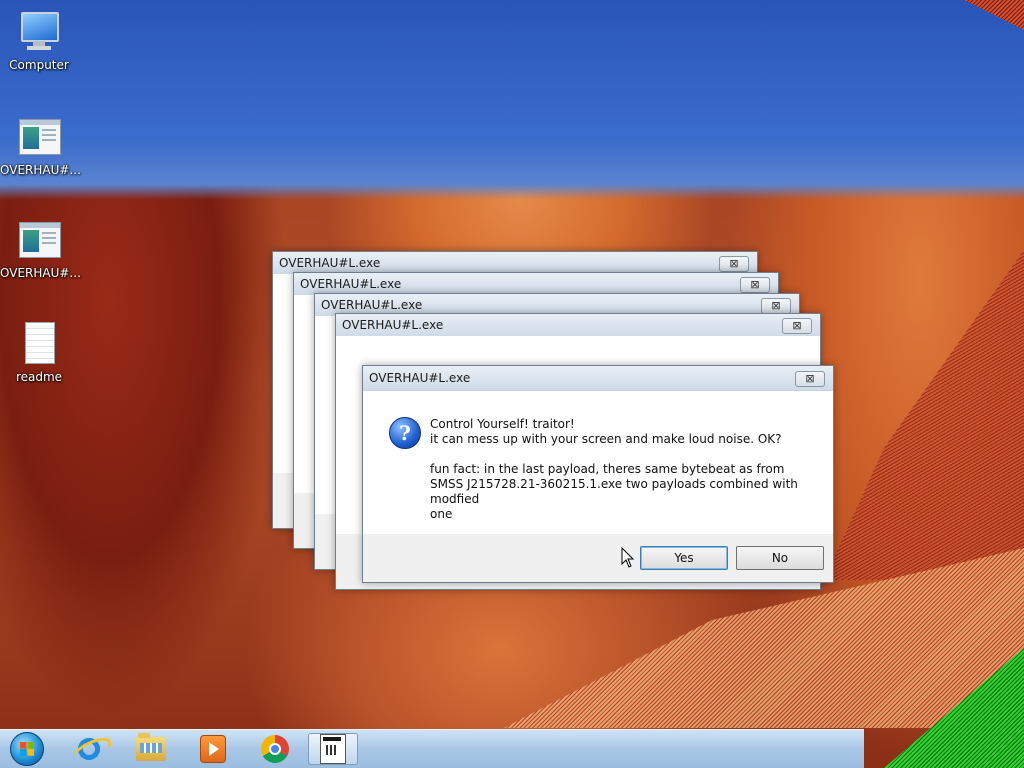 This screenshot has height=768, width=1024. I want to click on dialog-button-area: Yes No, so click(598, 556).